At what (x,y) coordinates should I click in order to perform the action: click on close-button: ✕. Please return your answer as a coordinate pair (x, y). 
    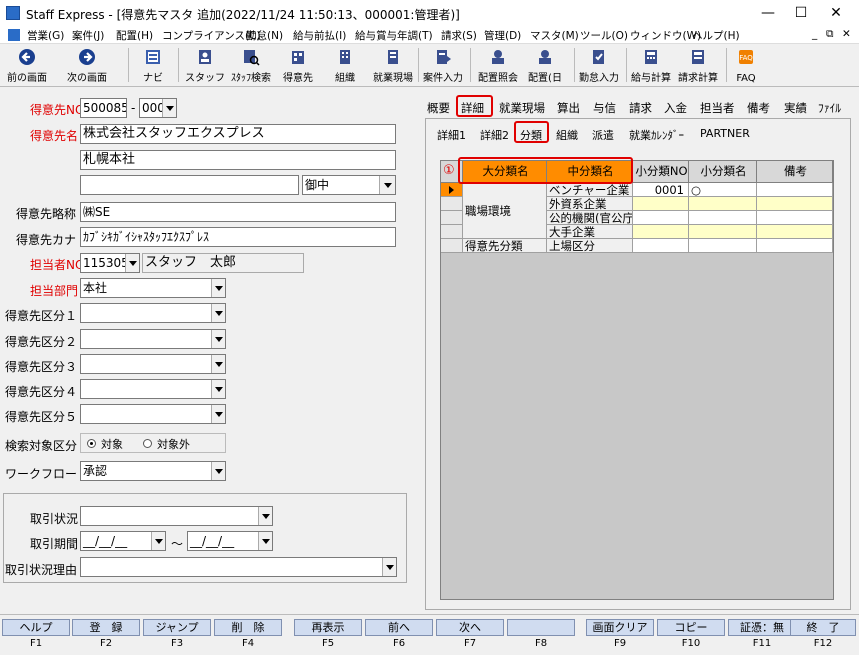
    Looking at the image, I should click on (836, 13).